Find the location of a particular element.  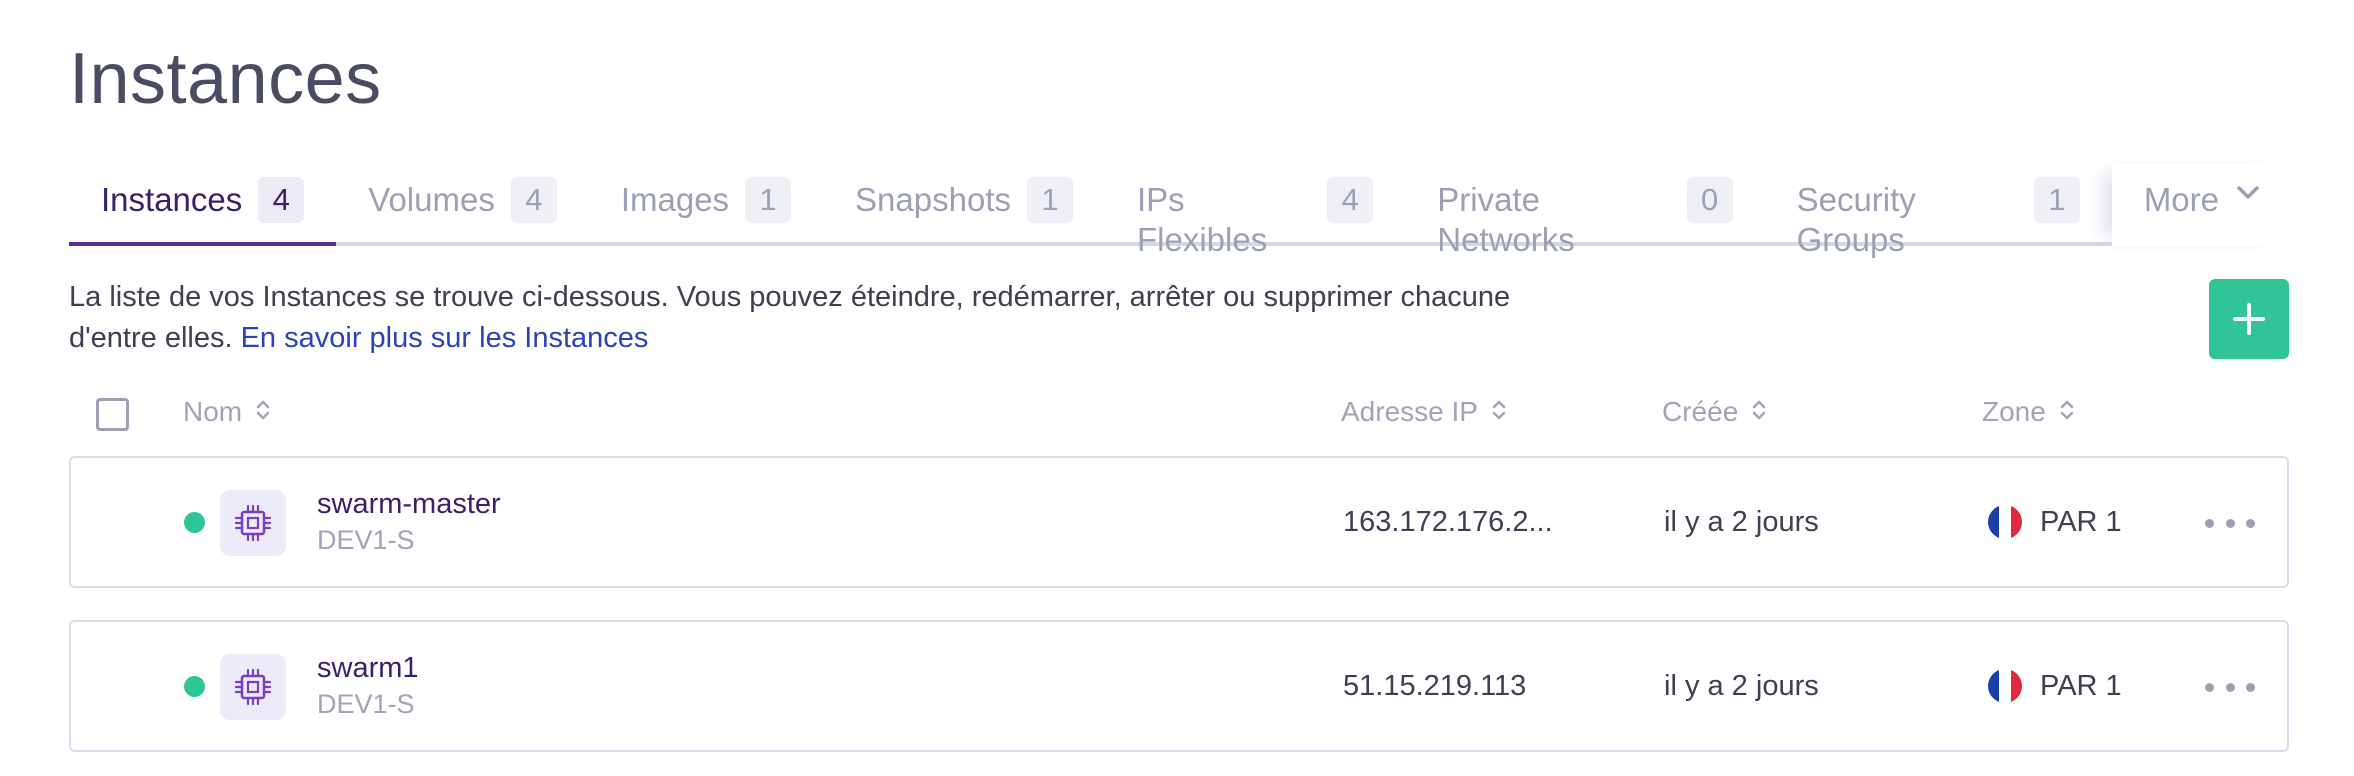

tab-security-groups: Security Groups 1 is located at coordinates (1938, 211).